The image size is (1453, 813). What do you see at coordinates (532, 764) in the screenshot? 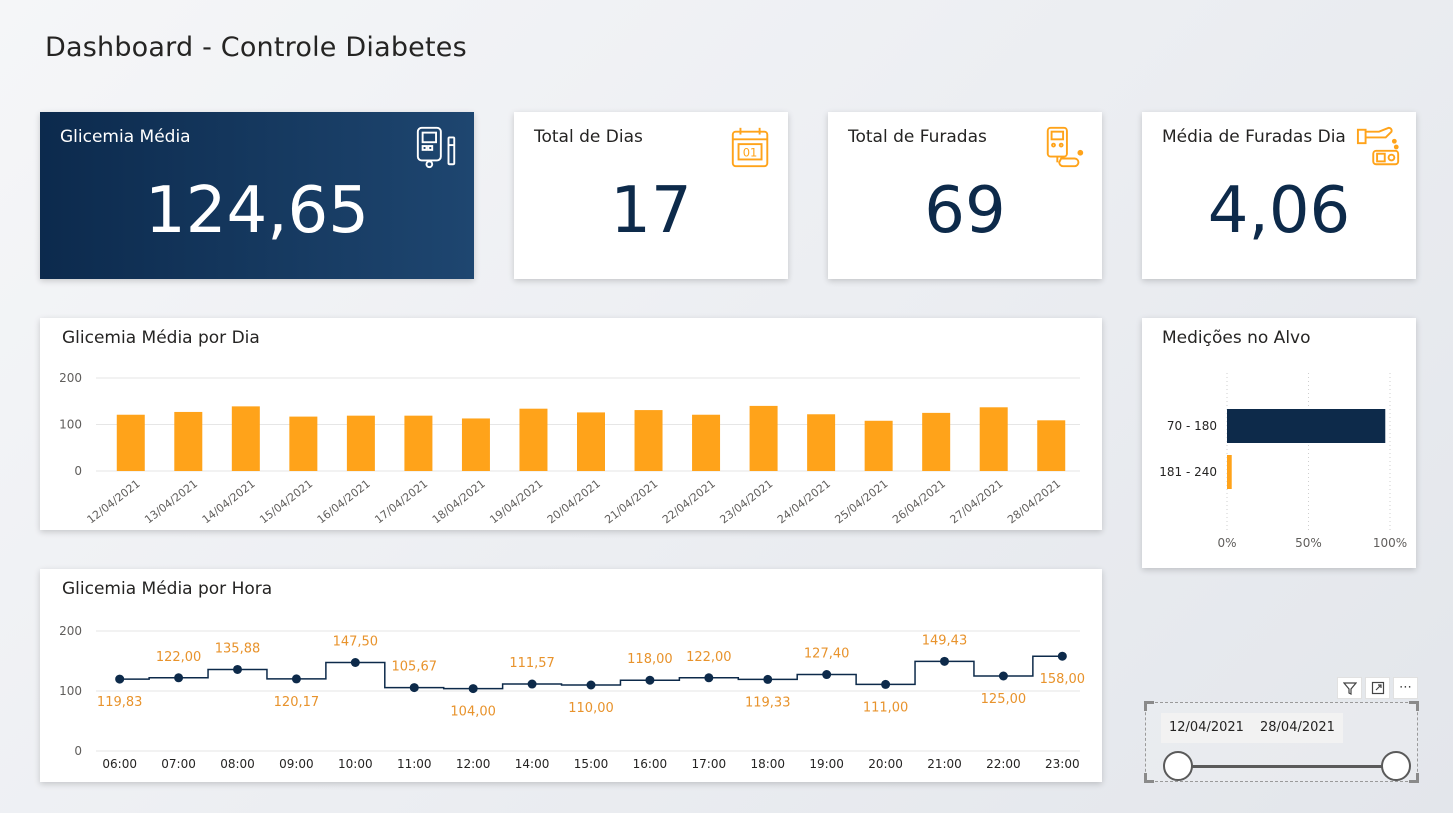
I see `x-tick-label: 14:00` at bounding box center [532, 764].